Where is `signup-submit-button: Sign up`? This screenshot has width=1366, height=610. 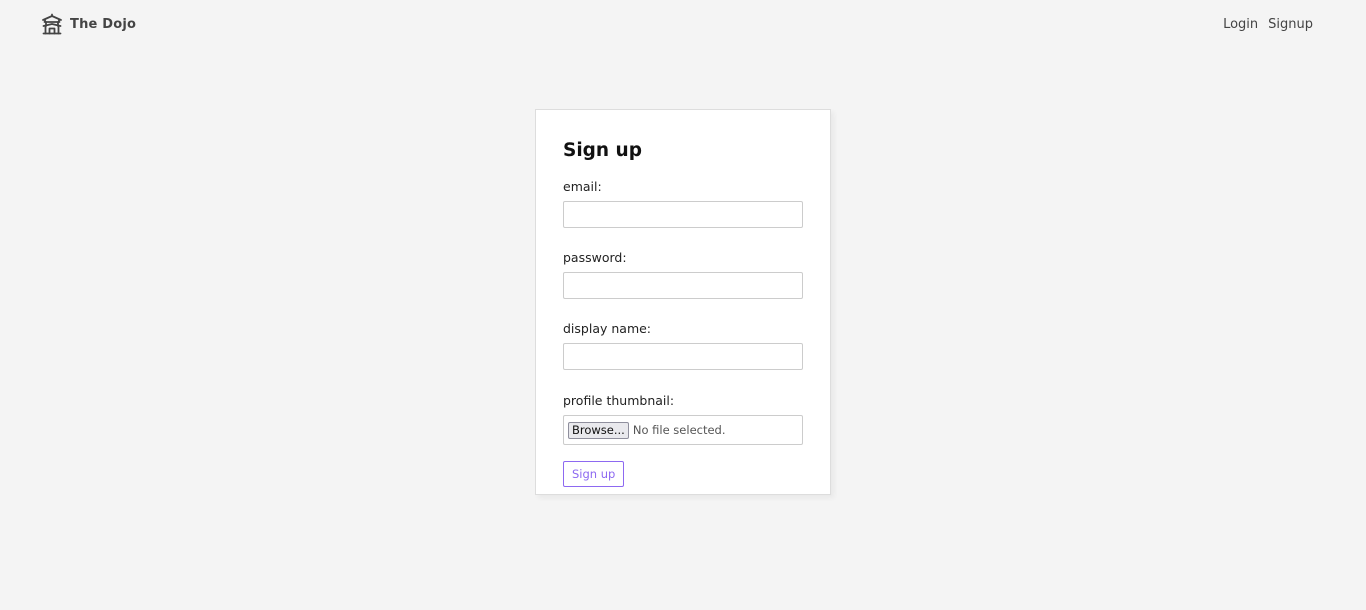 signup-submit-button: Sign up is located at coordinates (594, 474).